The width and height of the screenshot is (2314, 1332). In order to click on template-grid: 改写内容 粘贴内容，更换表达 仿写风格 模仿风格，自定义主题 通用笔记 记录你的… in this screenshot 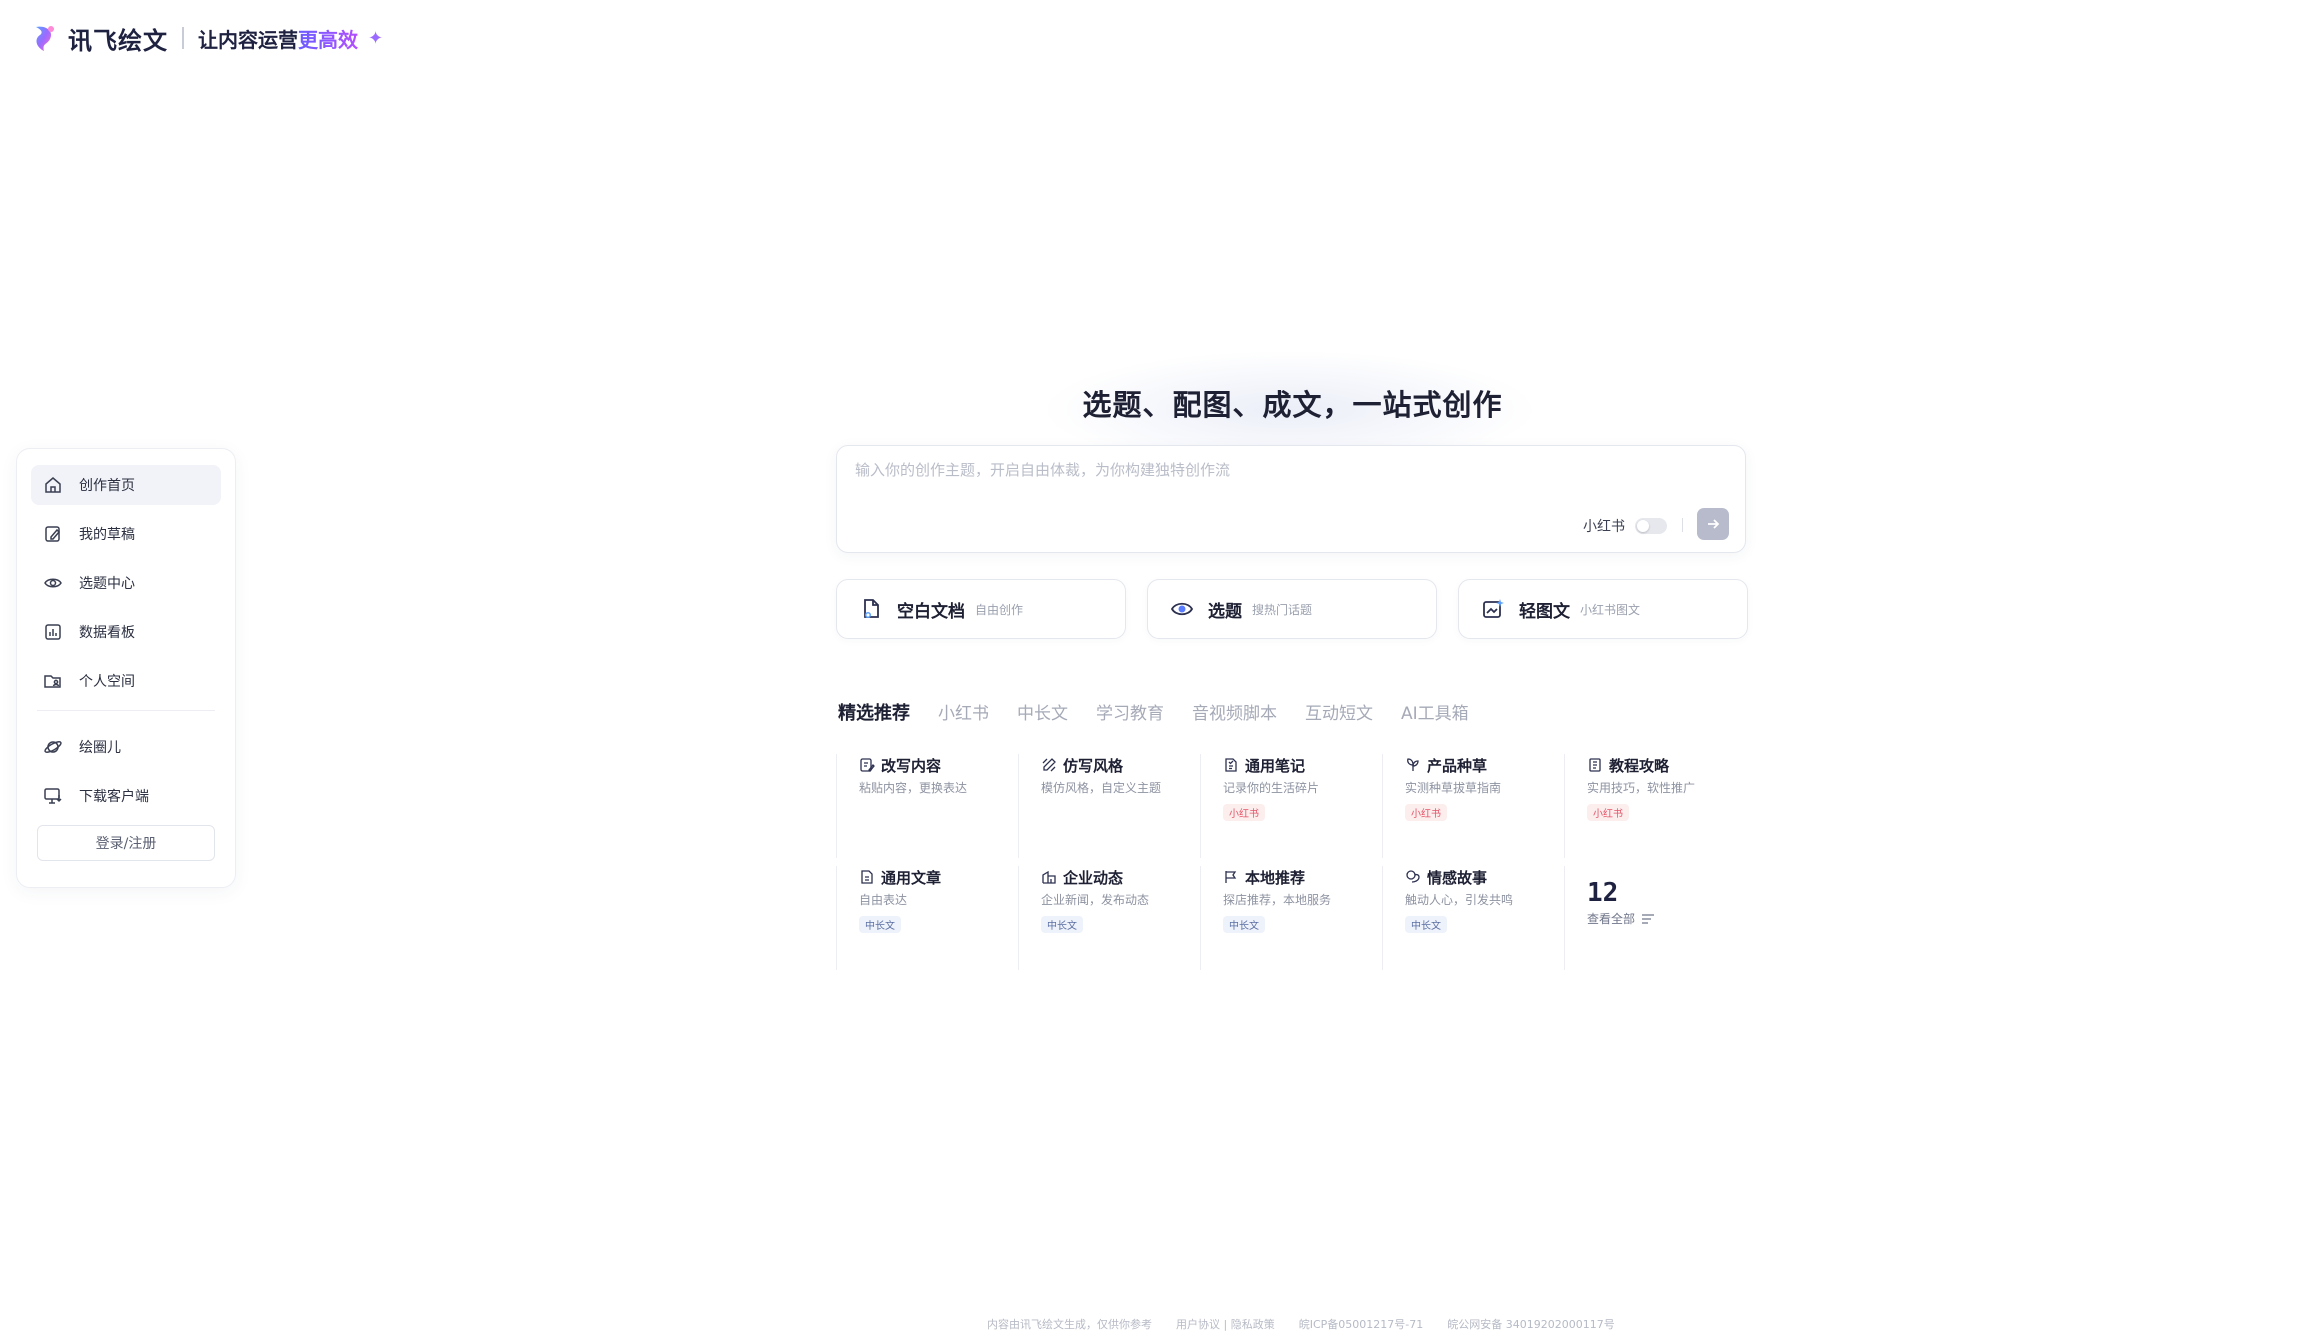, I will do `click(1296, 866)`.